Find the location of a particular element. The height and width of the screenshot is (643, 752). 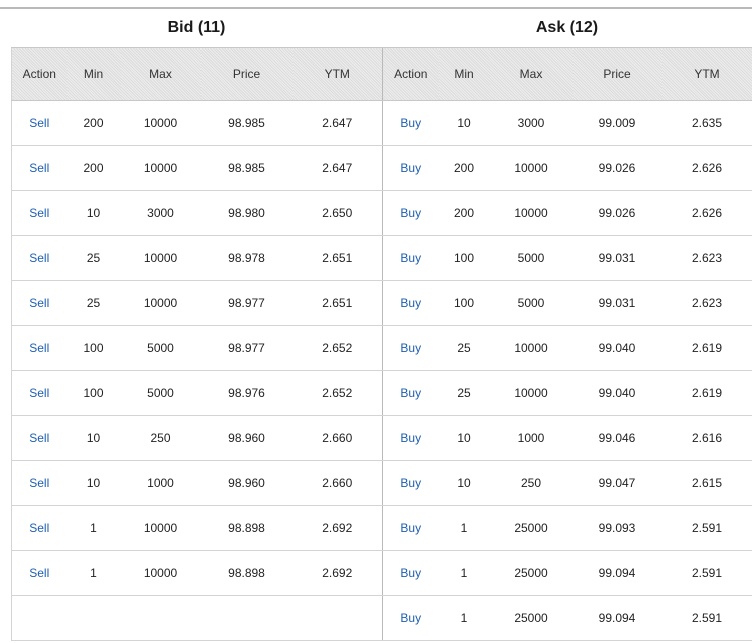

bid-max-cell: 5000 is located at coordinates (160, 393).